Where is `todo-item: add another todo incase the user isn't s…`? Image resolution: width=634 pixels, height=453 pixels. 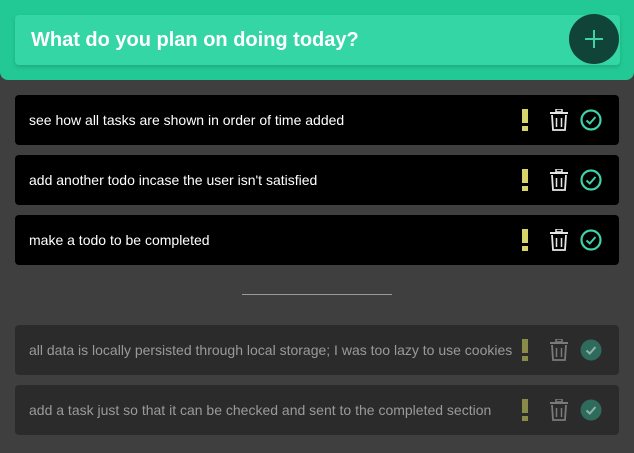
todo-item: add another todo incase the user isn't s… is located at coordinates (317, 180).